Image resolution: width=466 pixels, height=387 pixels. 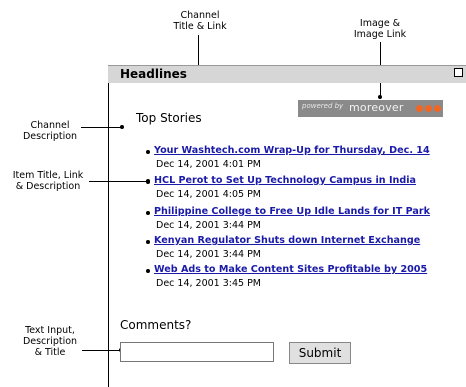 What do you see at coordinates (380, 23) in the screenshot?
I see `callout-image-line1: Image &` at bounding box center [380, 23].